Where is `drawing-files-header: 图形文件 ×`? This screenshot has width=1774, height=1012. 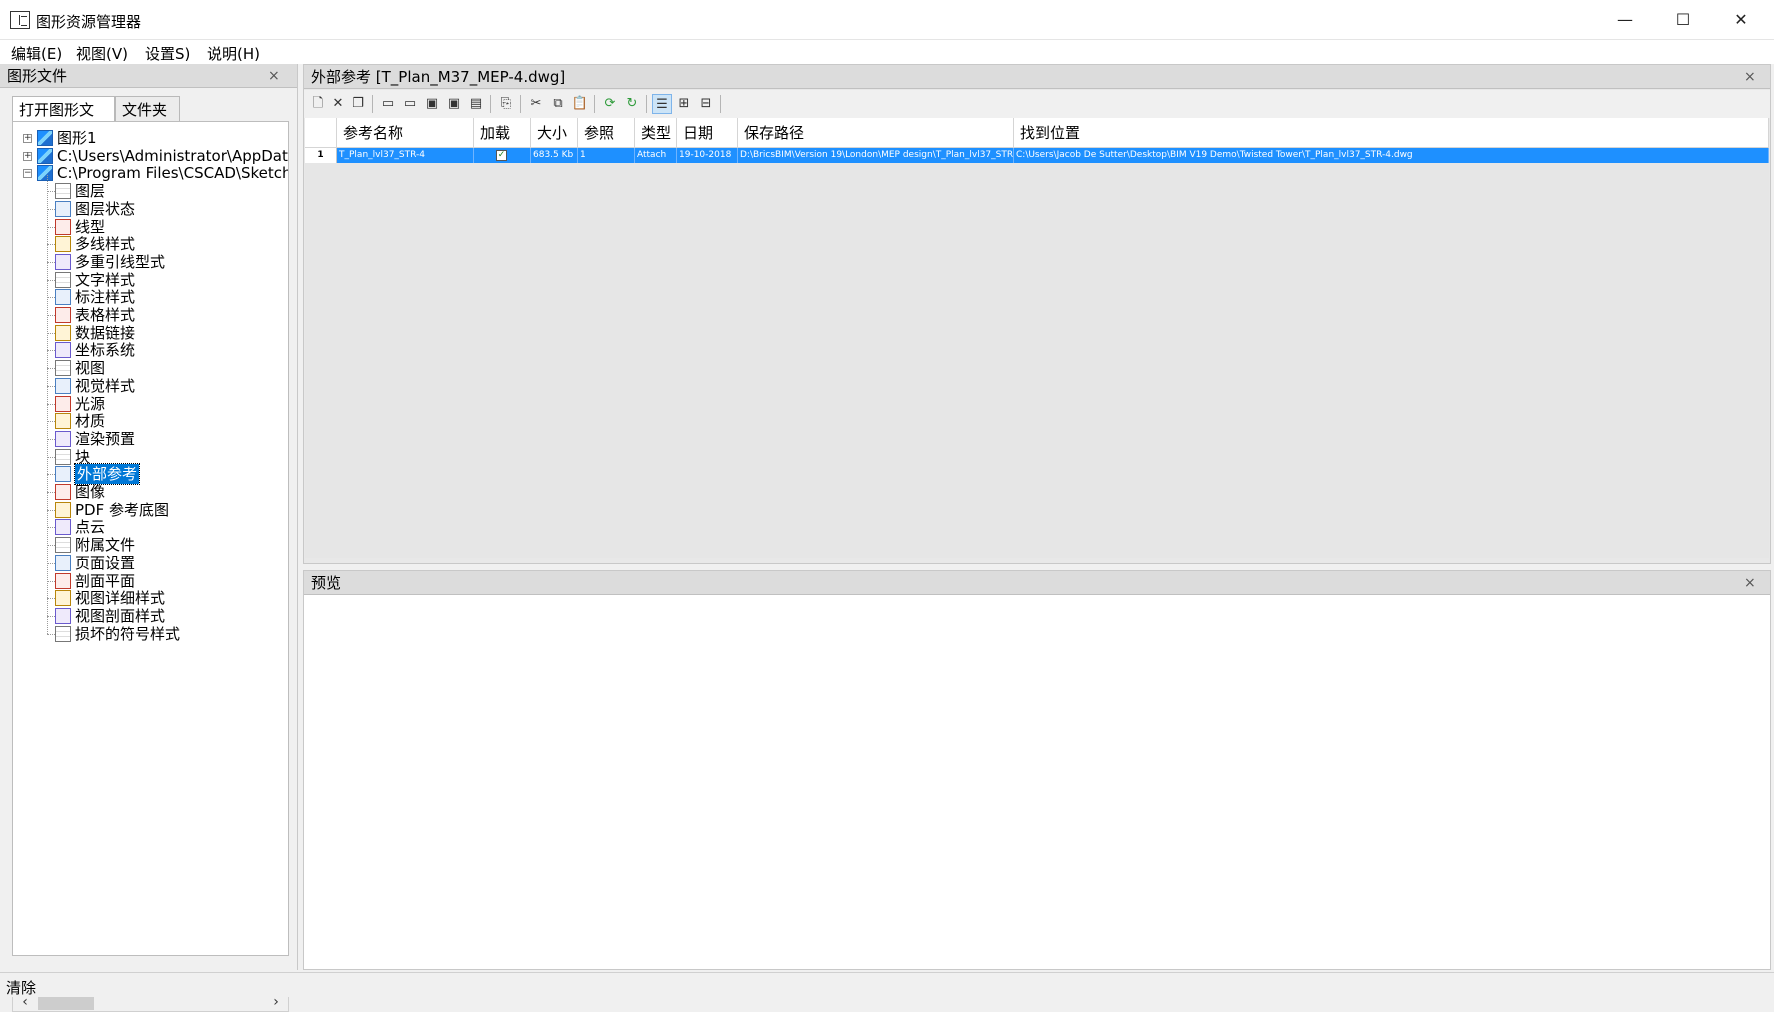
drawing-files-header: 图形文件 × is located at coordinates (148, 76).